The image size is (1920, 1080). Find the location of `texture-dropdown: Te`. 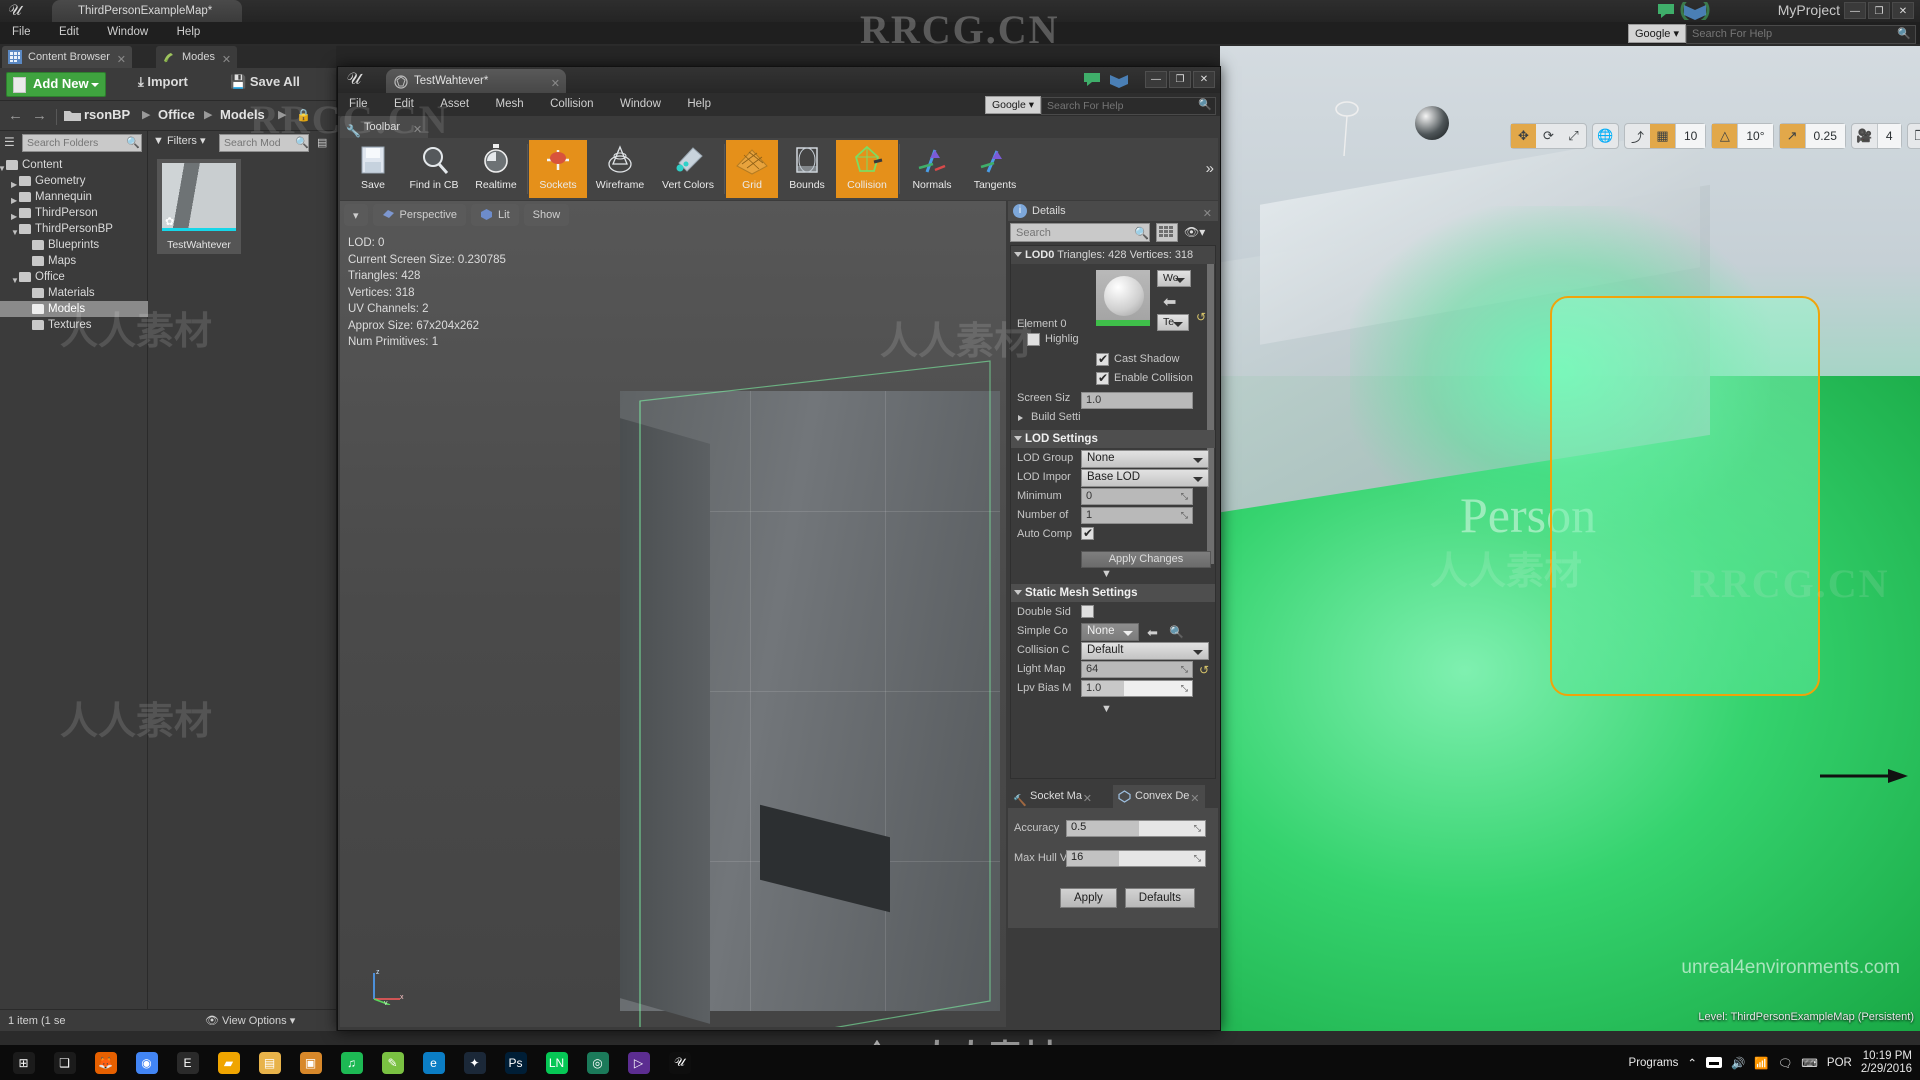

texture-dropdown: Te is located at coordinates (1173, 322).